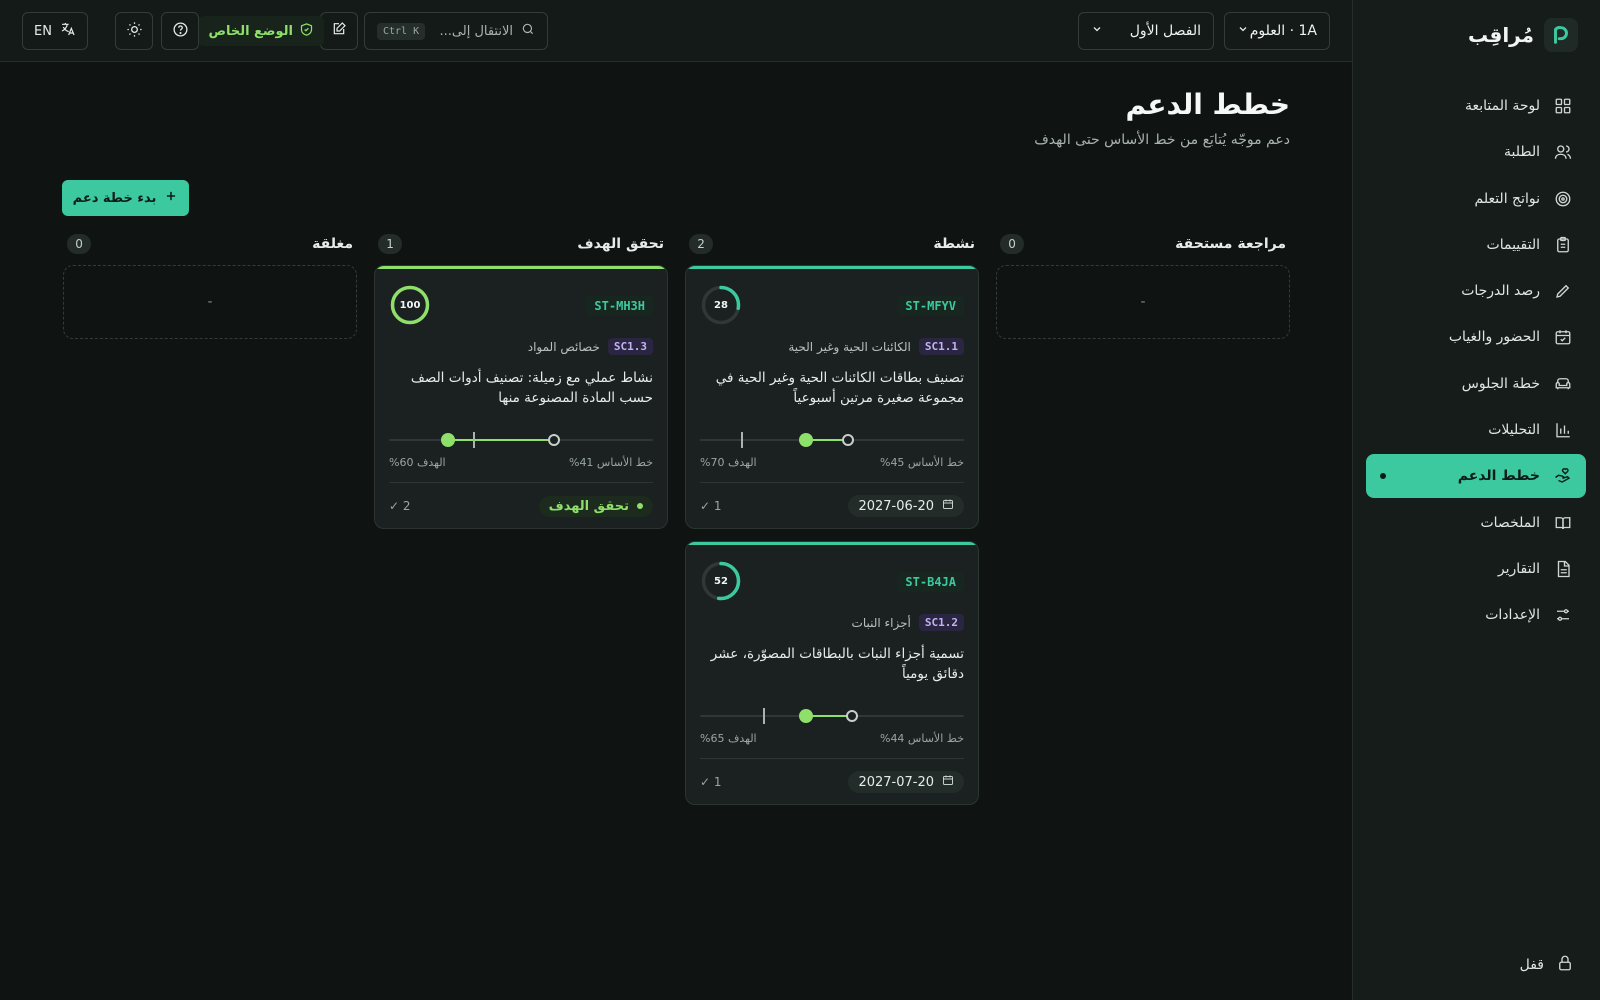 This screenshot has height=1000, width=1600. I want to click on theme-toggle-button, so click(134, 31).